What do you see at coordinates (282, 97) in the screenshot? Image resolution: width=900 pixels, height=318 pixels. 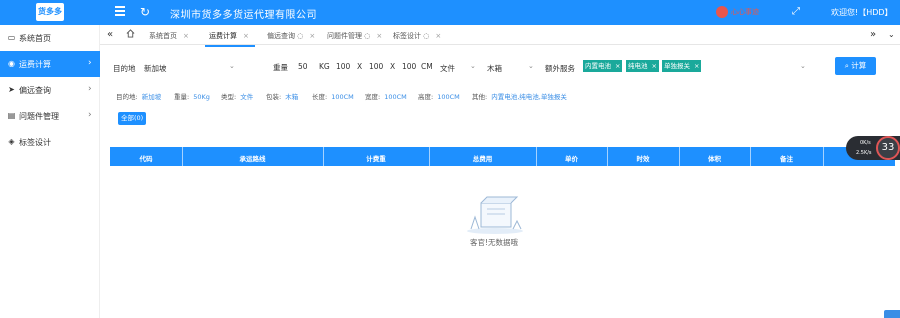 I see `summary-package: 包装: 木箱` at bounding box center [282, 97].